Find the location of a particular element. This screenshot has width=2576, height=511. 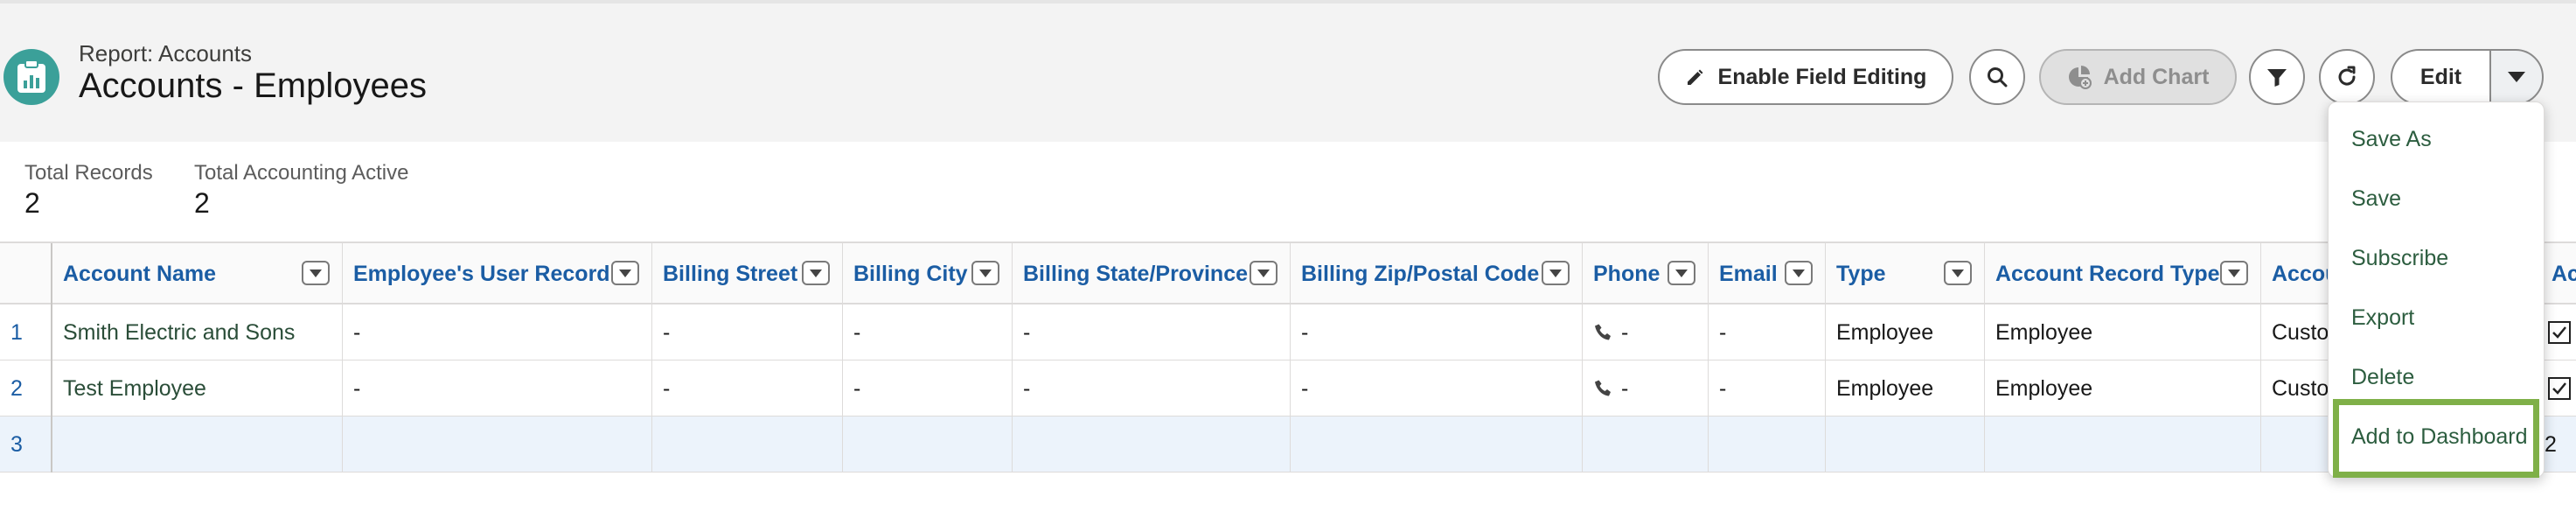

add-chart-button: Add Chart is located at coordinates (2138, 77).